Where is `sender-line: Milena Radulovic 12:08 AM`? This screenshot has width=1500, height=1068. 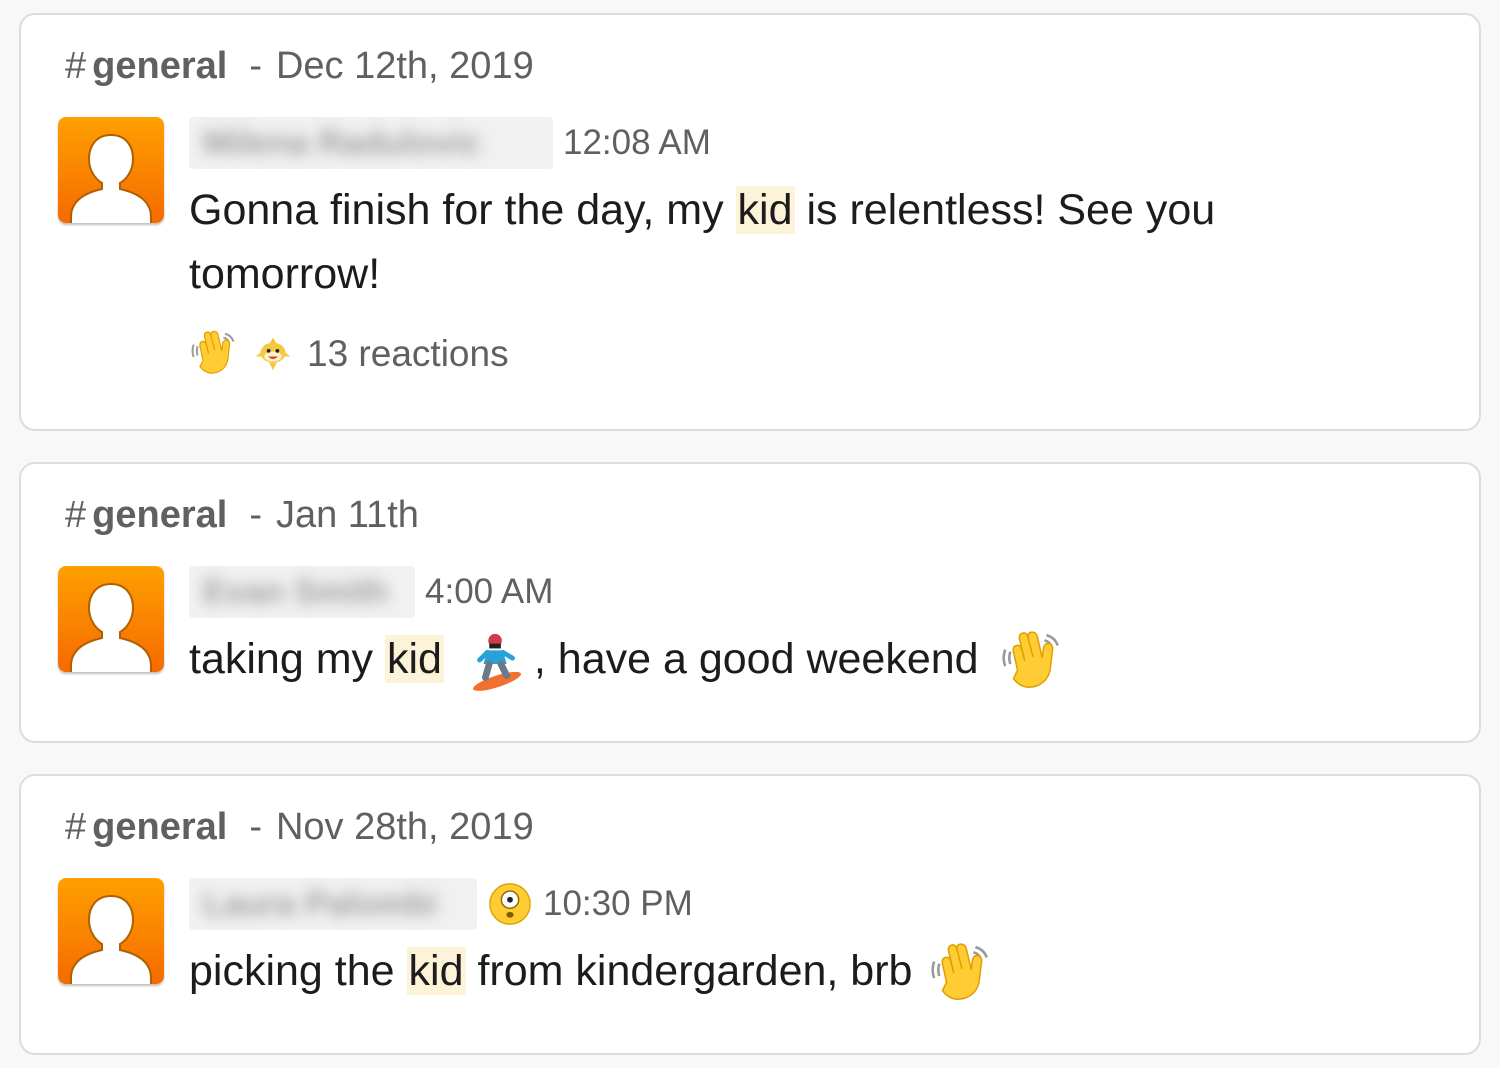
sender-line: Milena Radulovic 12:08 AM is located at coordinates (450, 143).